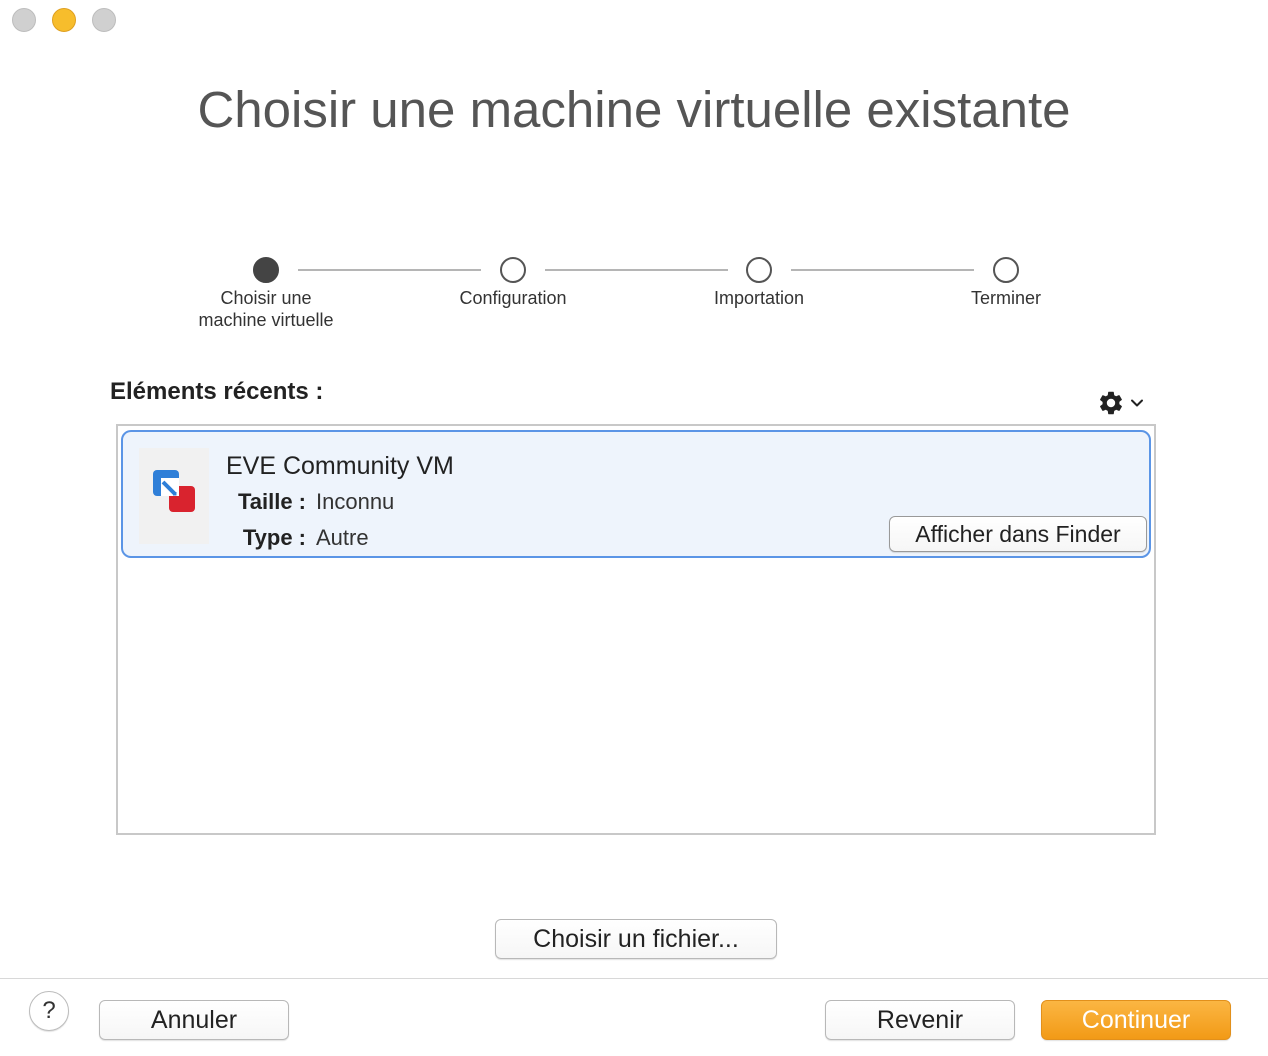 Image resolution: width=1268 pixels, height=1056 pixels. What do you see at coordinates (174, 496) in the screenshot?
I see `vmware-fusion-icon` at bounding box center [174, 496].